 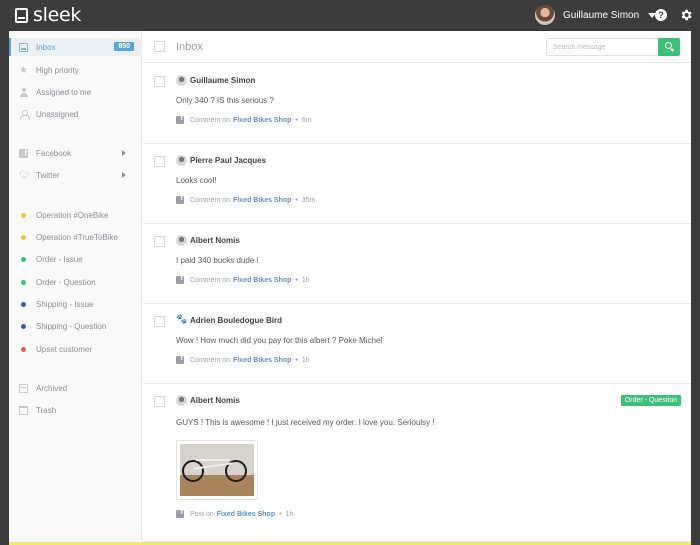 What do you see at coordinates (602, 47) in the screenshot?
I see `search-input` at bounding box center [602, 47].